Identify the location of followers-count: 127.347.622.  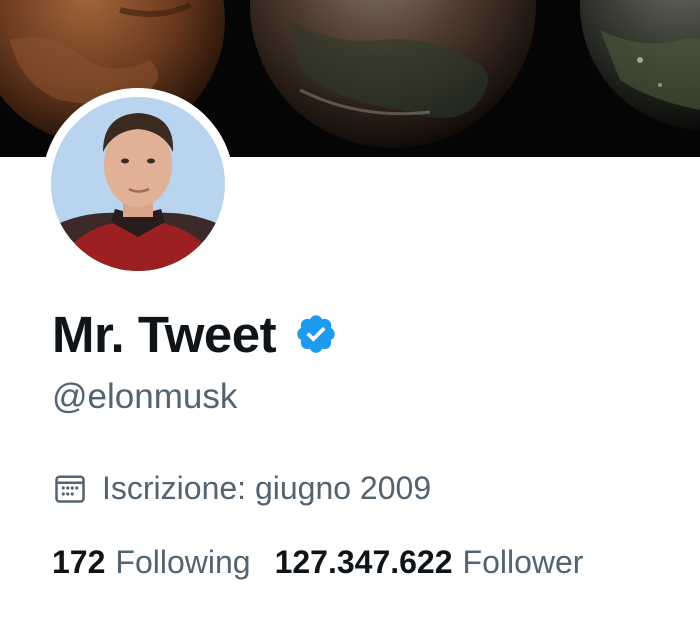
(363, 562).